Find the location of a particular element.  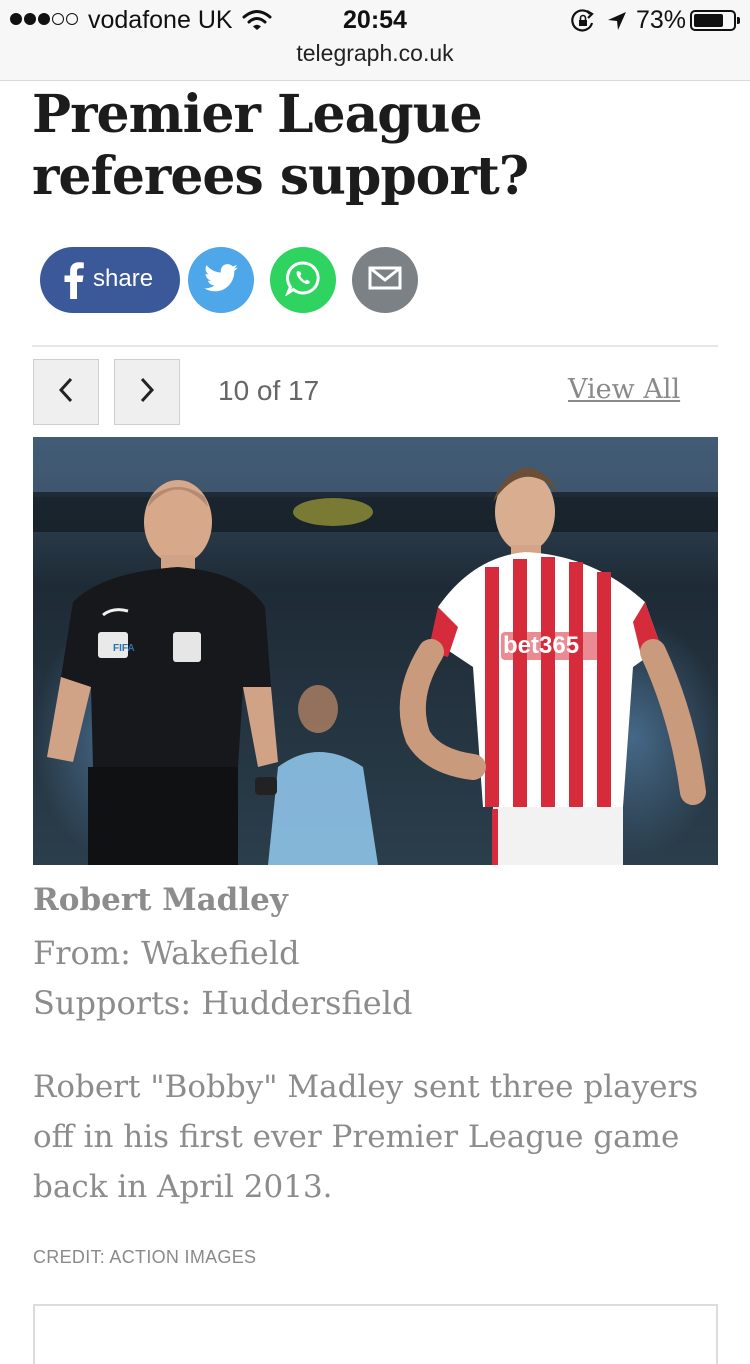

address-bar-url: telegraph.co.uk is located at coordinates (375, 53).